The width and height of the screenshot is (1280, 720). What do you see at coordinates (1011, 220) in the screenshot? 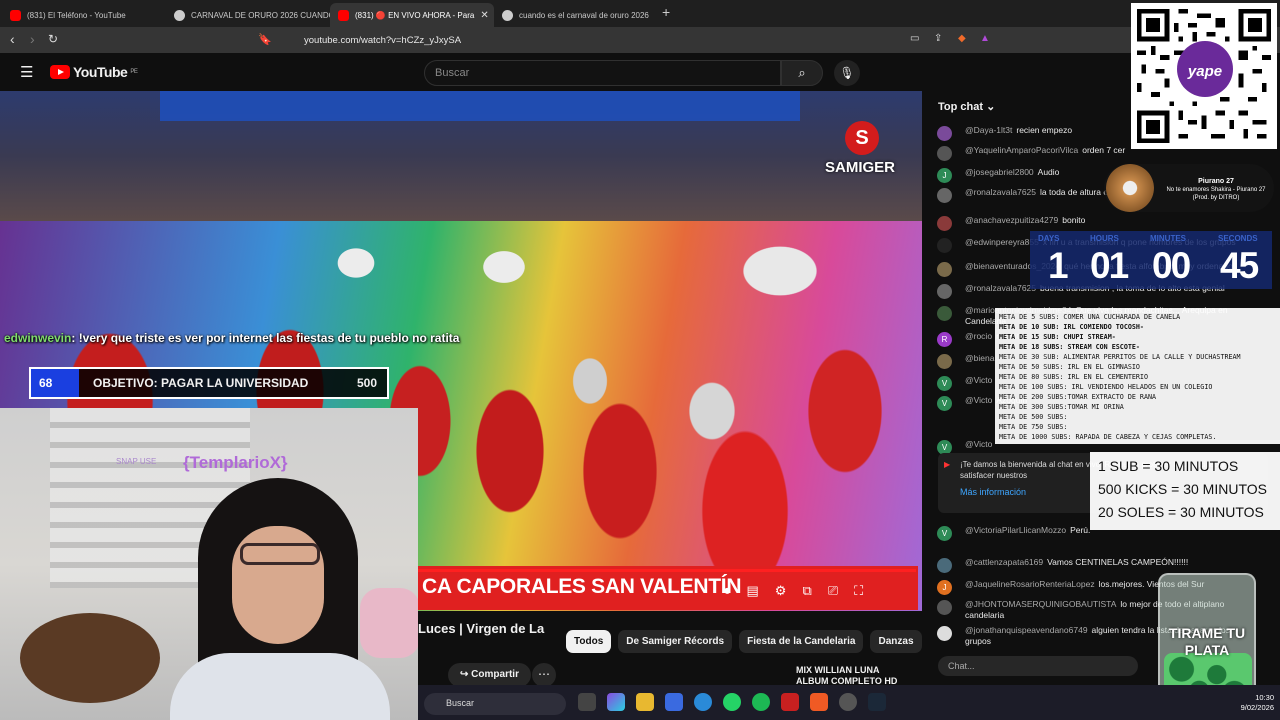
I see `chat-author: @anachavezpuitiza4279` at bounding box center [1011, 220].